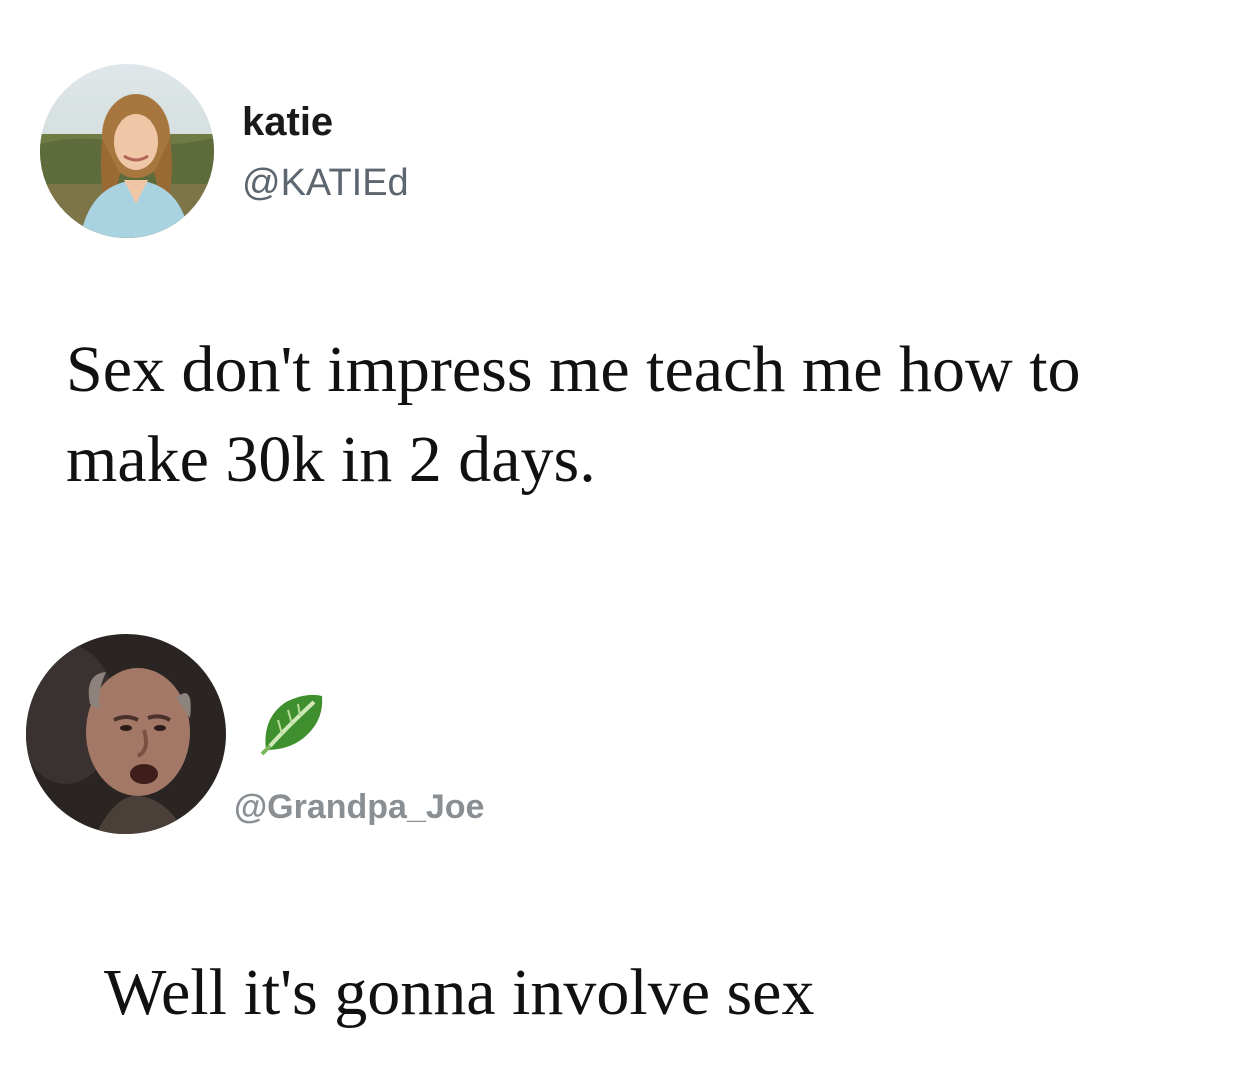 This screenshot has height=1090, width=1242. I want to click on display-name: katie, so click(287, 122).